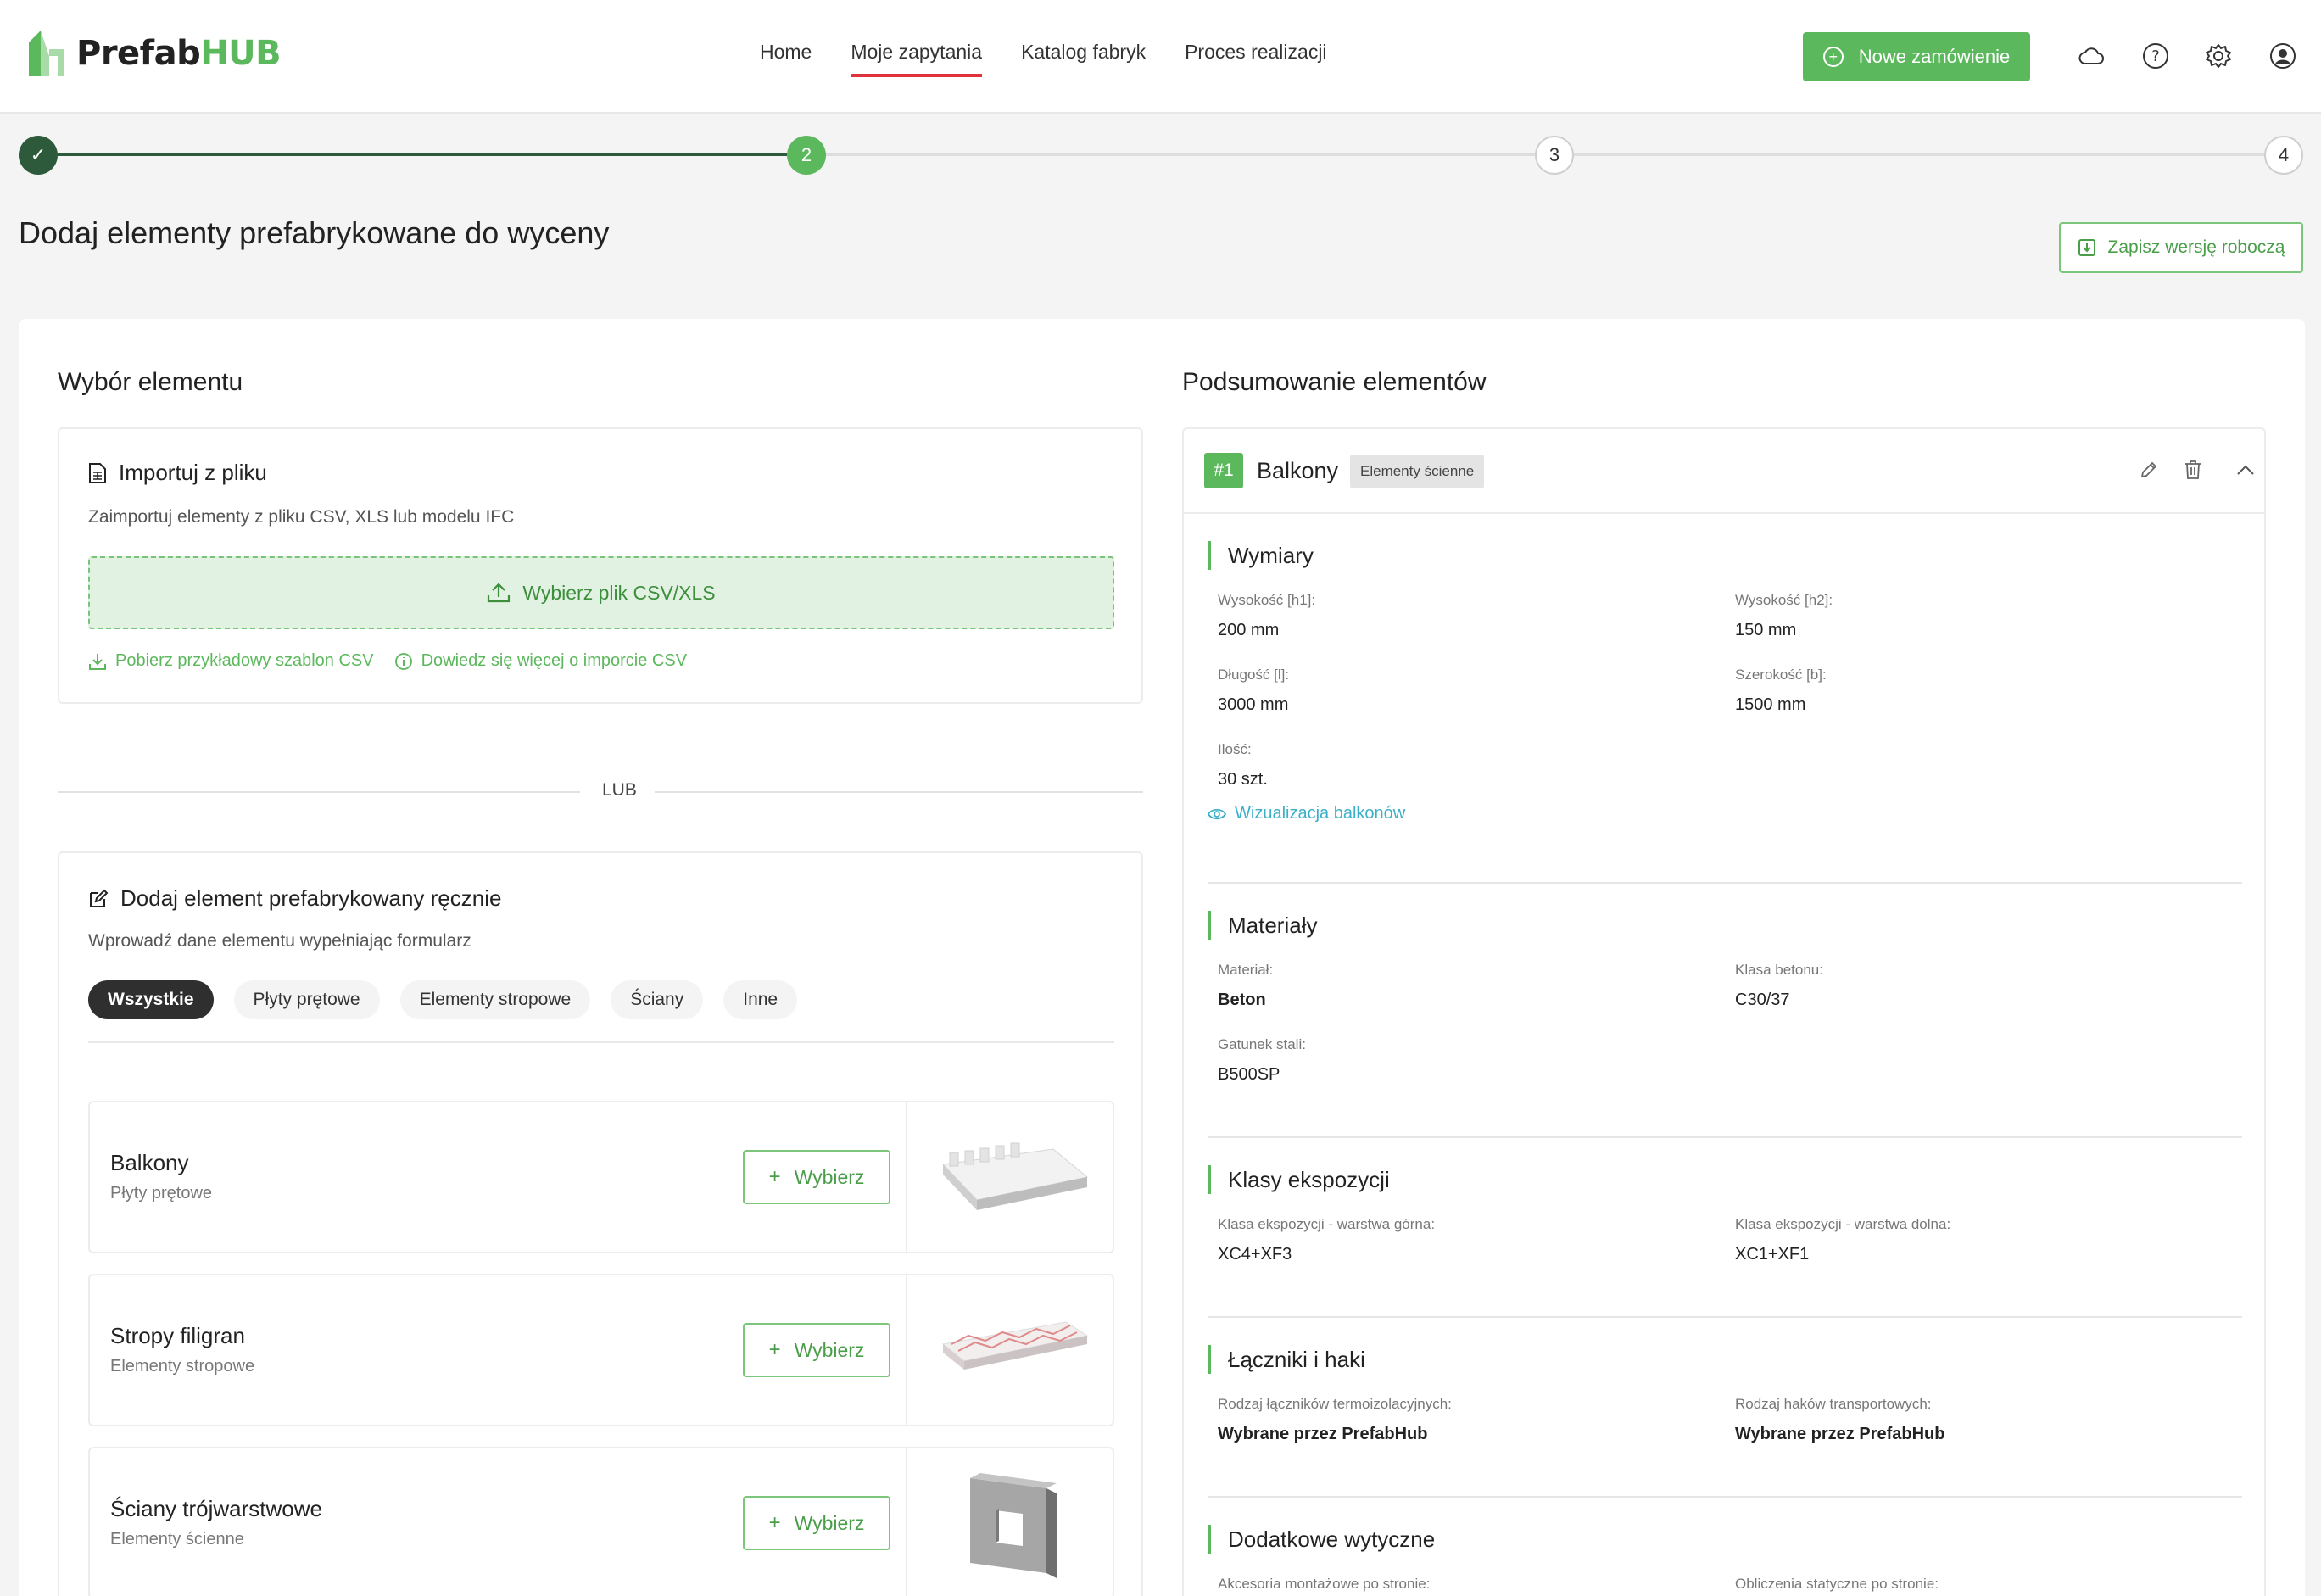 This screenshot has width=2321, height=1596. I want to click on filigran-thumbnail, so click(1010, 1350).